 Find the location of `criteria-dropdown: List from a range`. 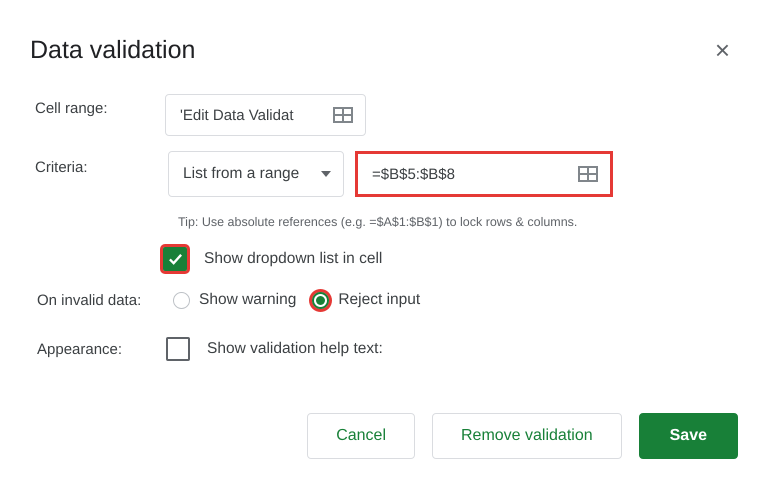

criteria-dropdown: List from a range is located at coordinates (256, 174).